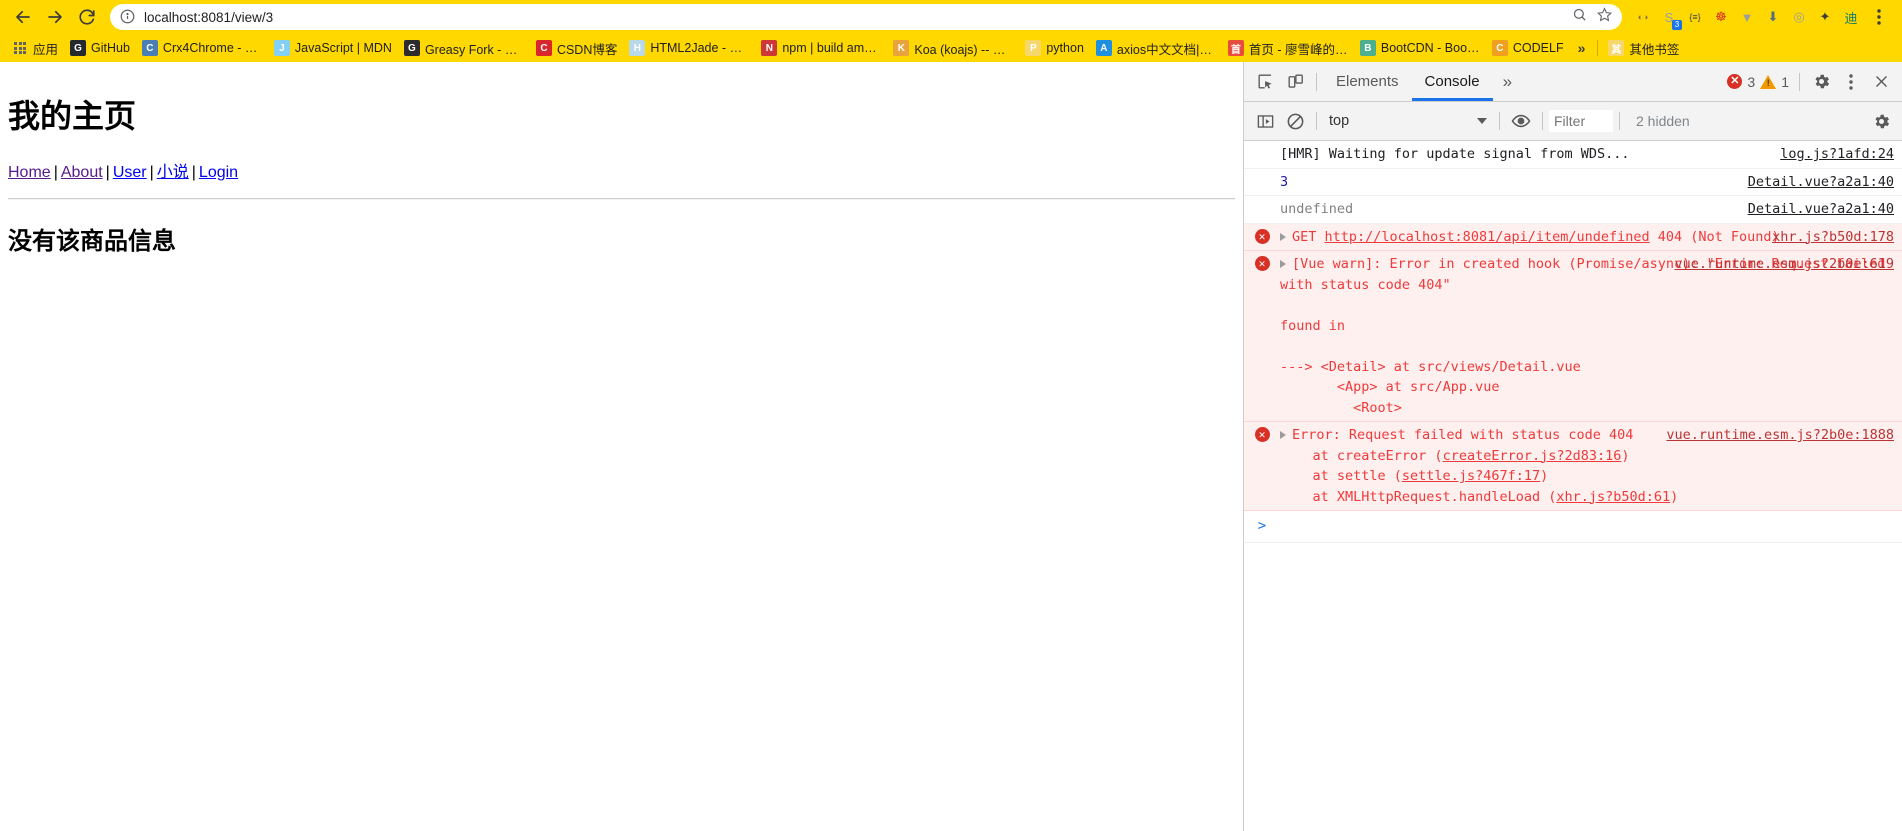  I want to click on source-link: createError.js?2d83:16, so click(1532, 456).